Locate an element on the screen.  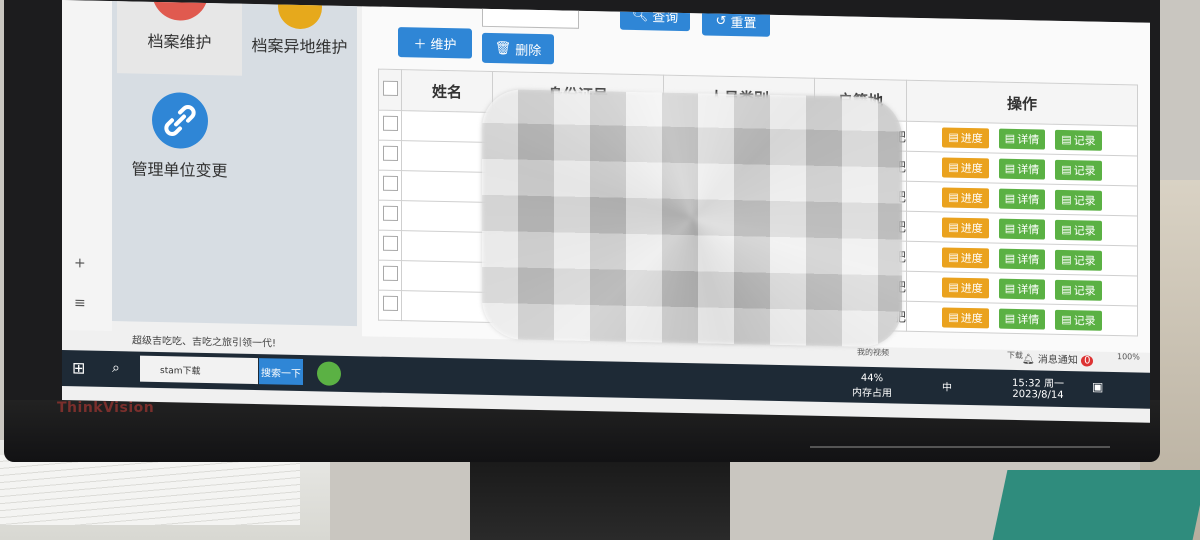
monitor-stand is located at coordinates (600, 500).